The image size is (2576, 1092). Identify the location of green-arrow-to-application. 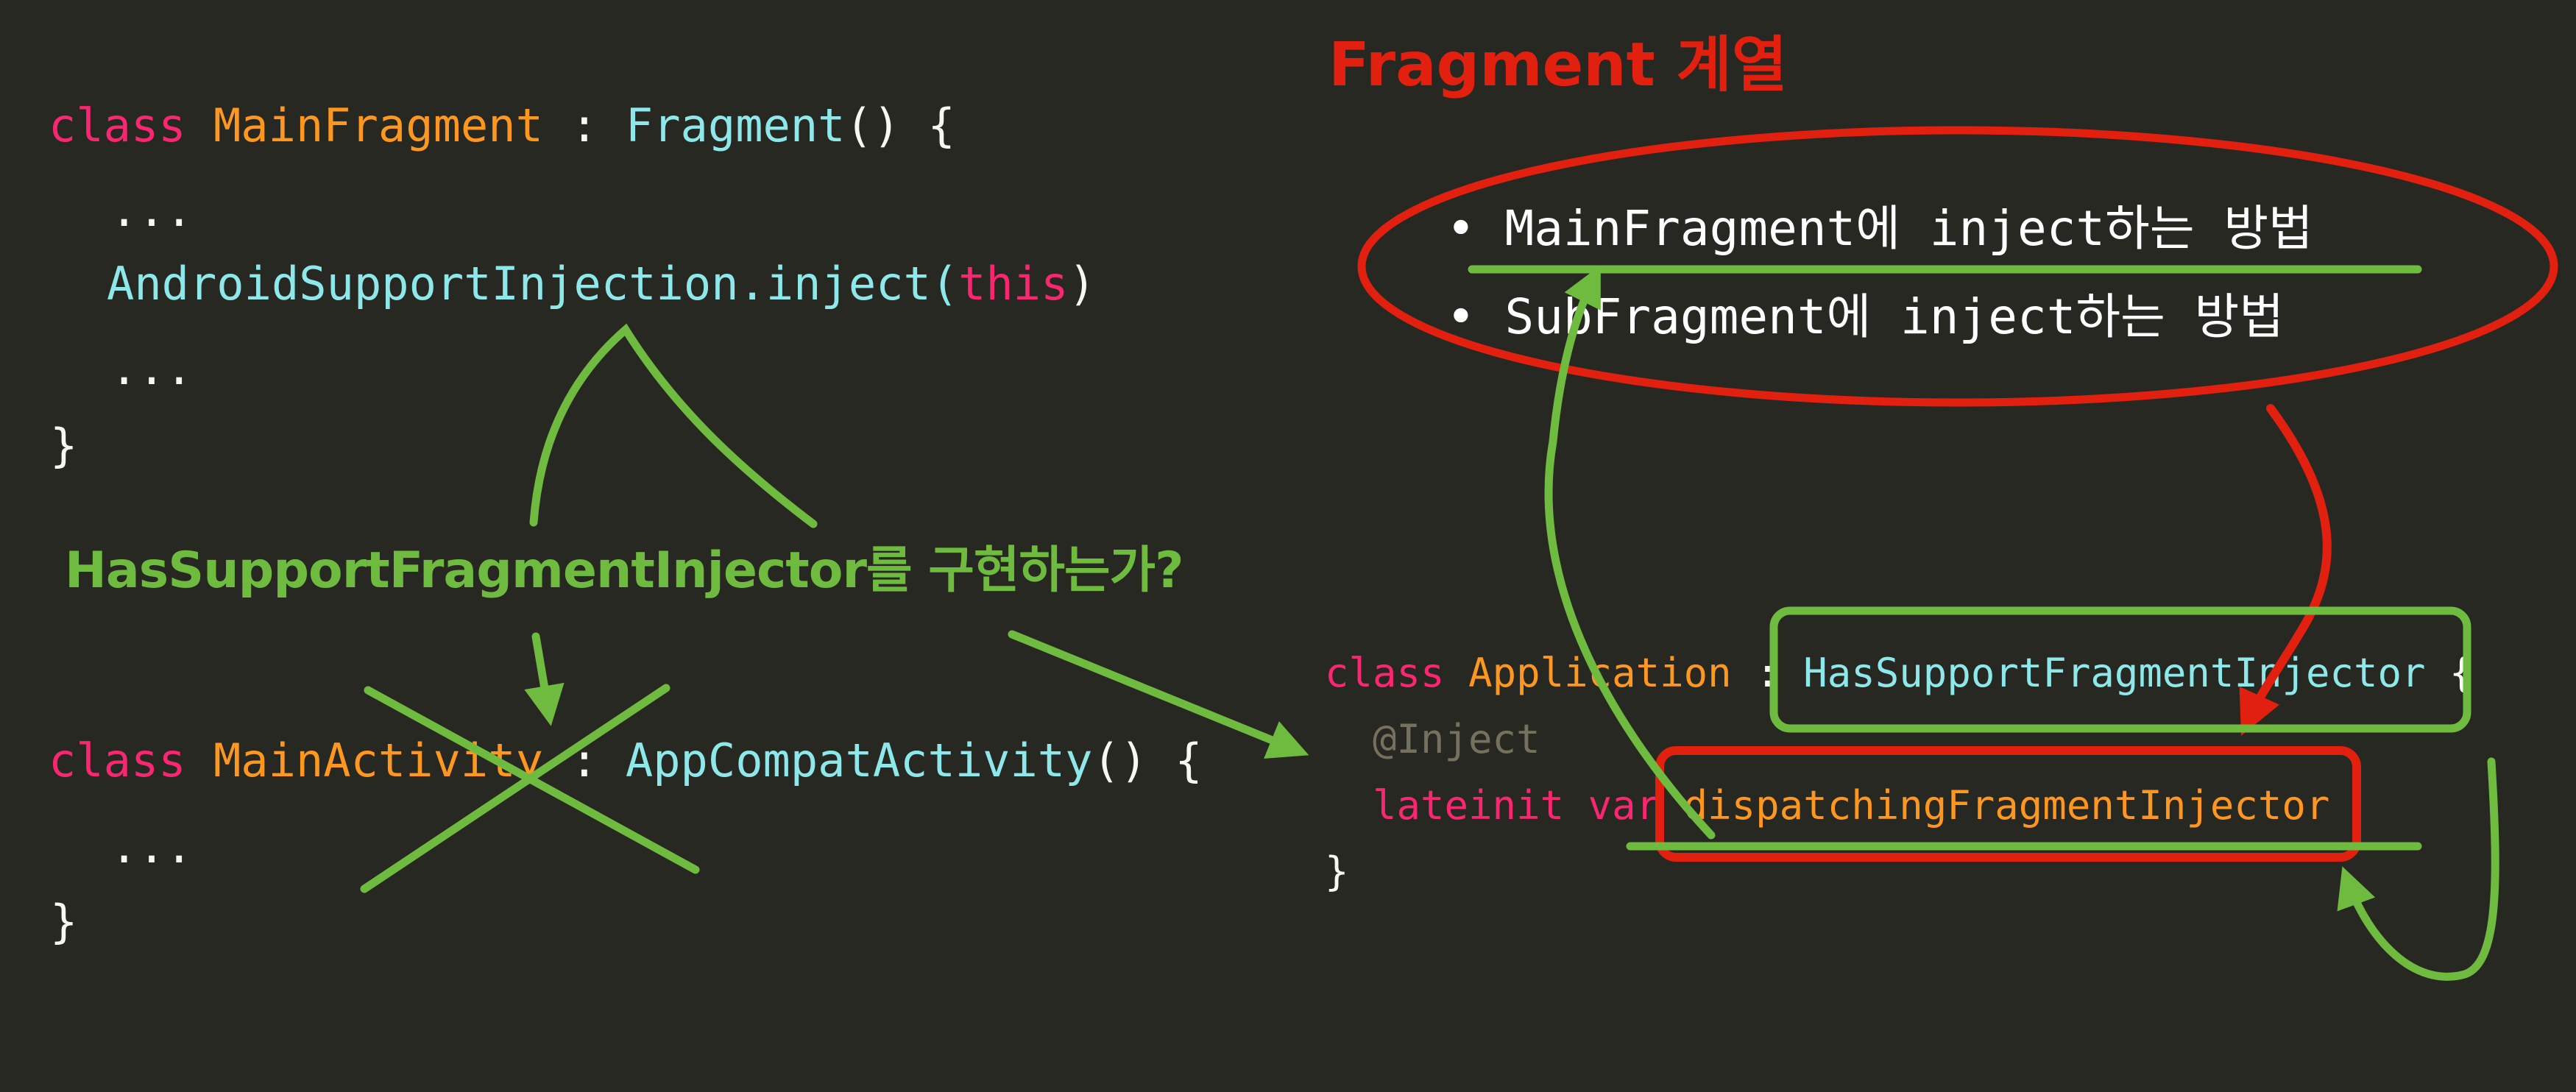
(1158, 694).